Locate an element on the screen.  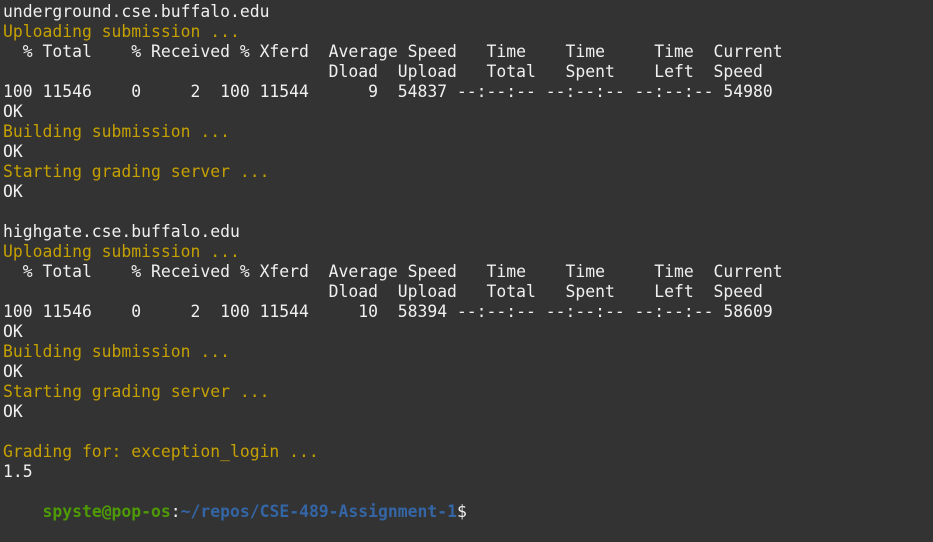
terminal-line: underground.cse.buffalo.edu is located at coordinates (136, 11).